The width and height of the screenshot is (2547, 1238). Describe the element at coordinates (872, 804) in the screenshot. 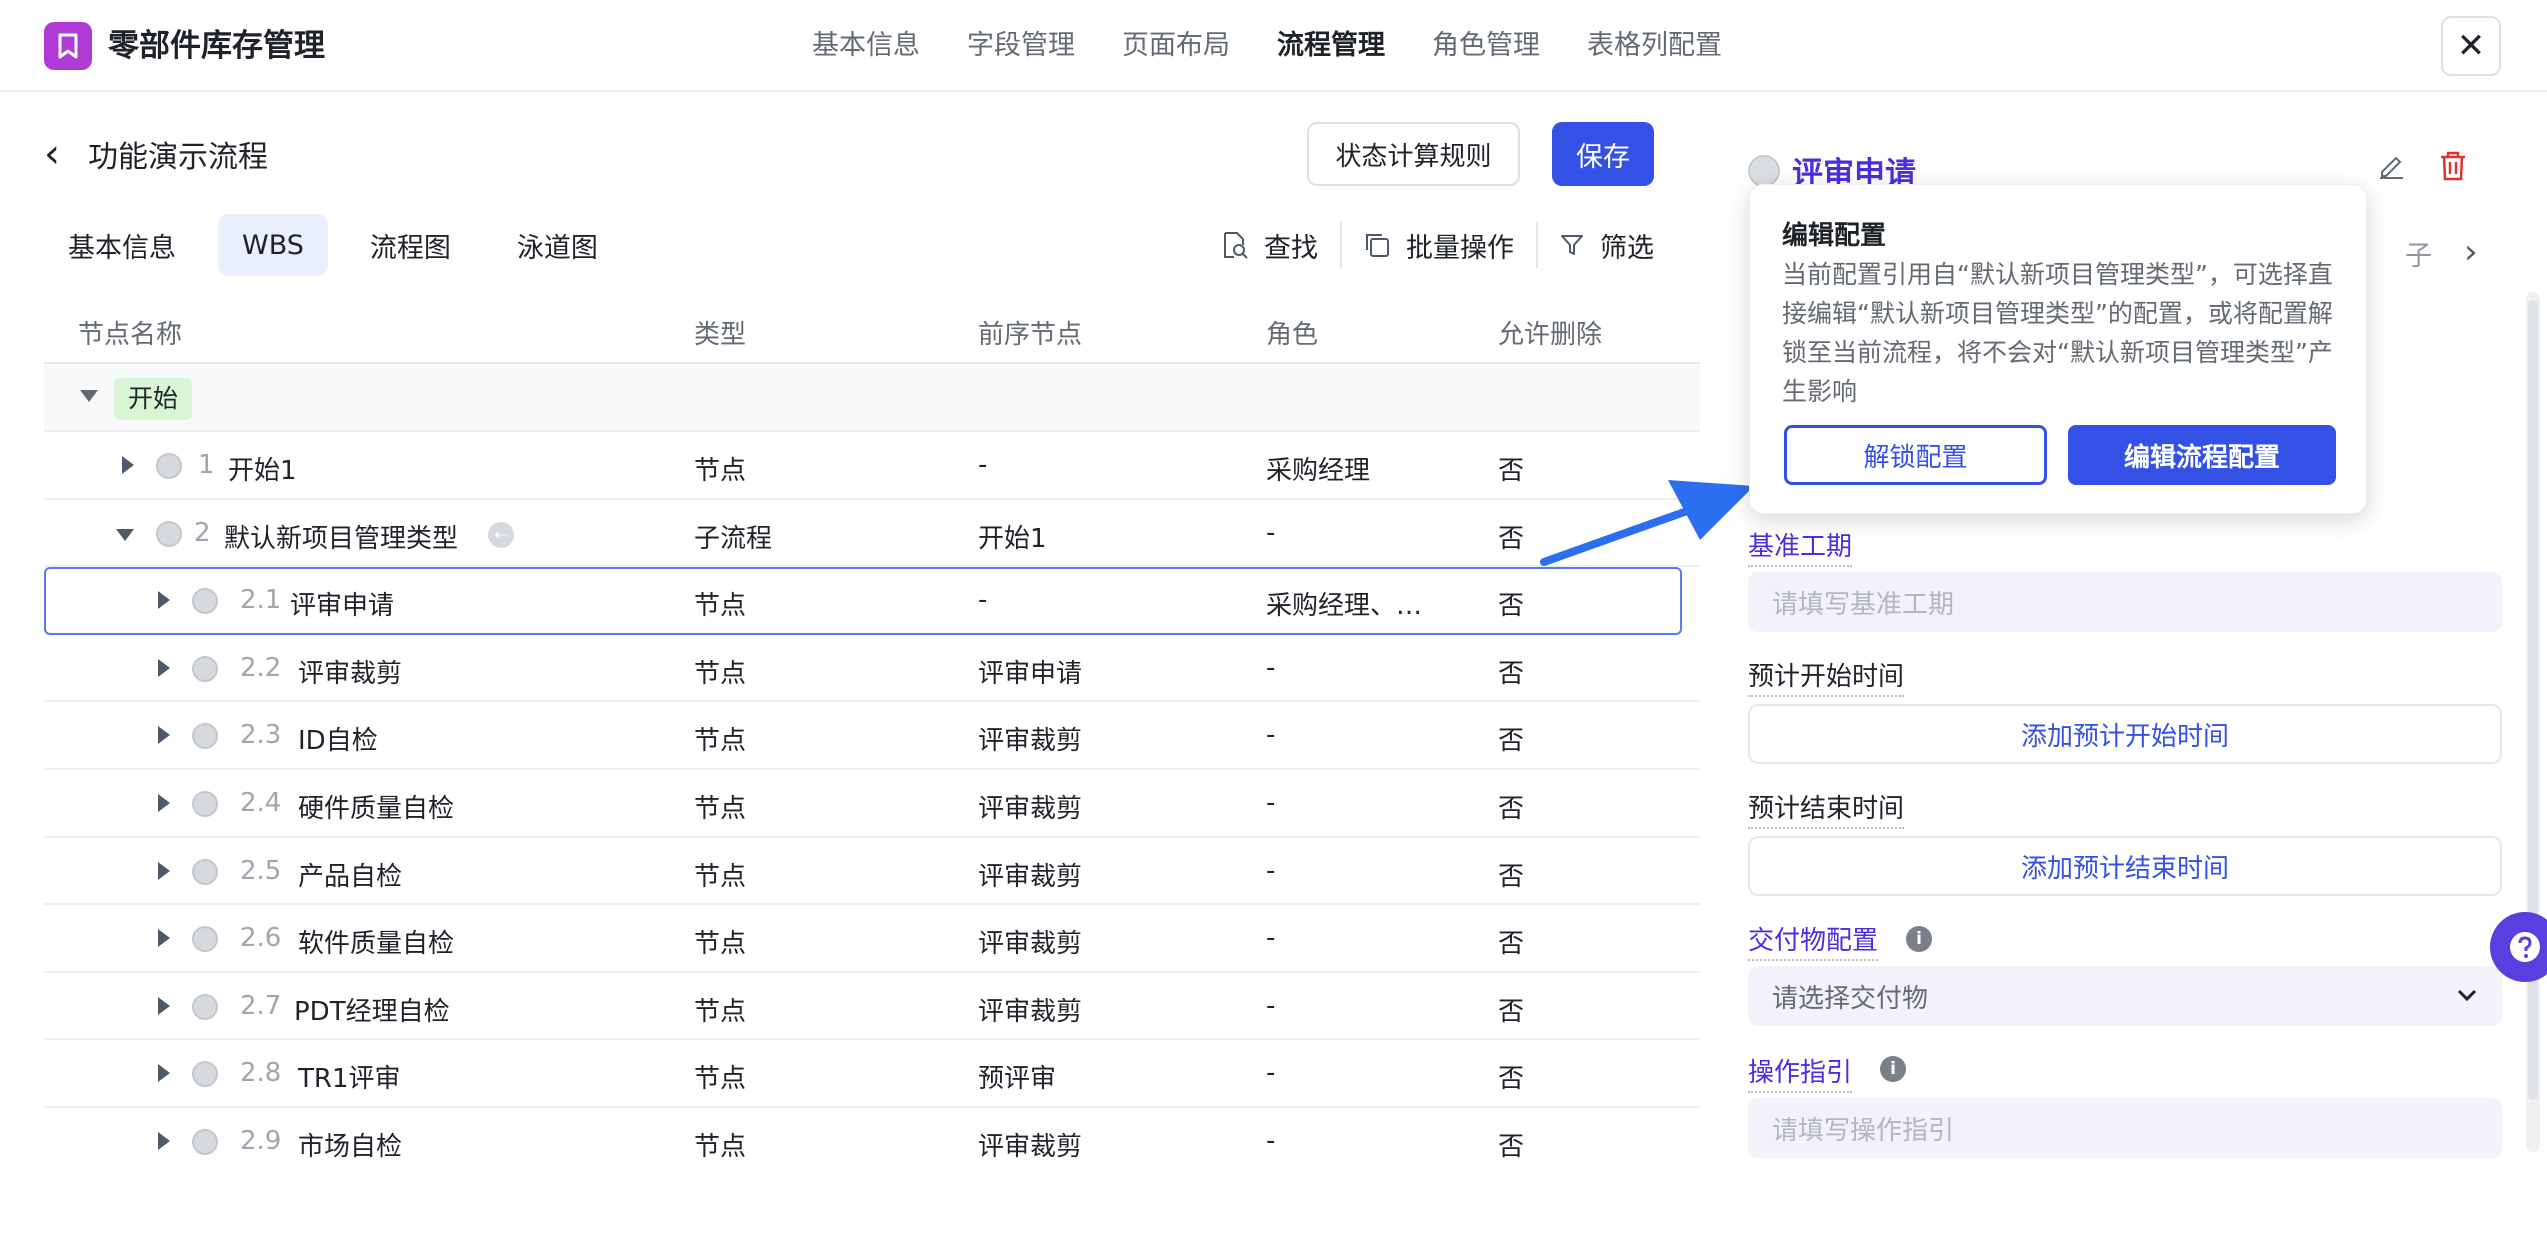

I see `table-row: 2.4 硬件质量自检 节点 评审裁剪 - 否` at that location.